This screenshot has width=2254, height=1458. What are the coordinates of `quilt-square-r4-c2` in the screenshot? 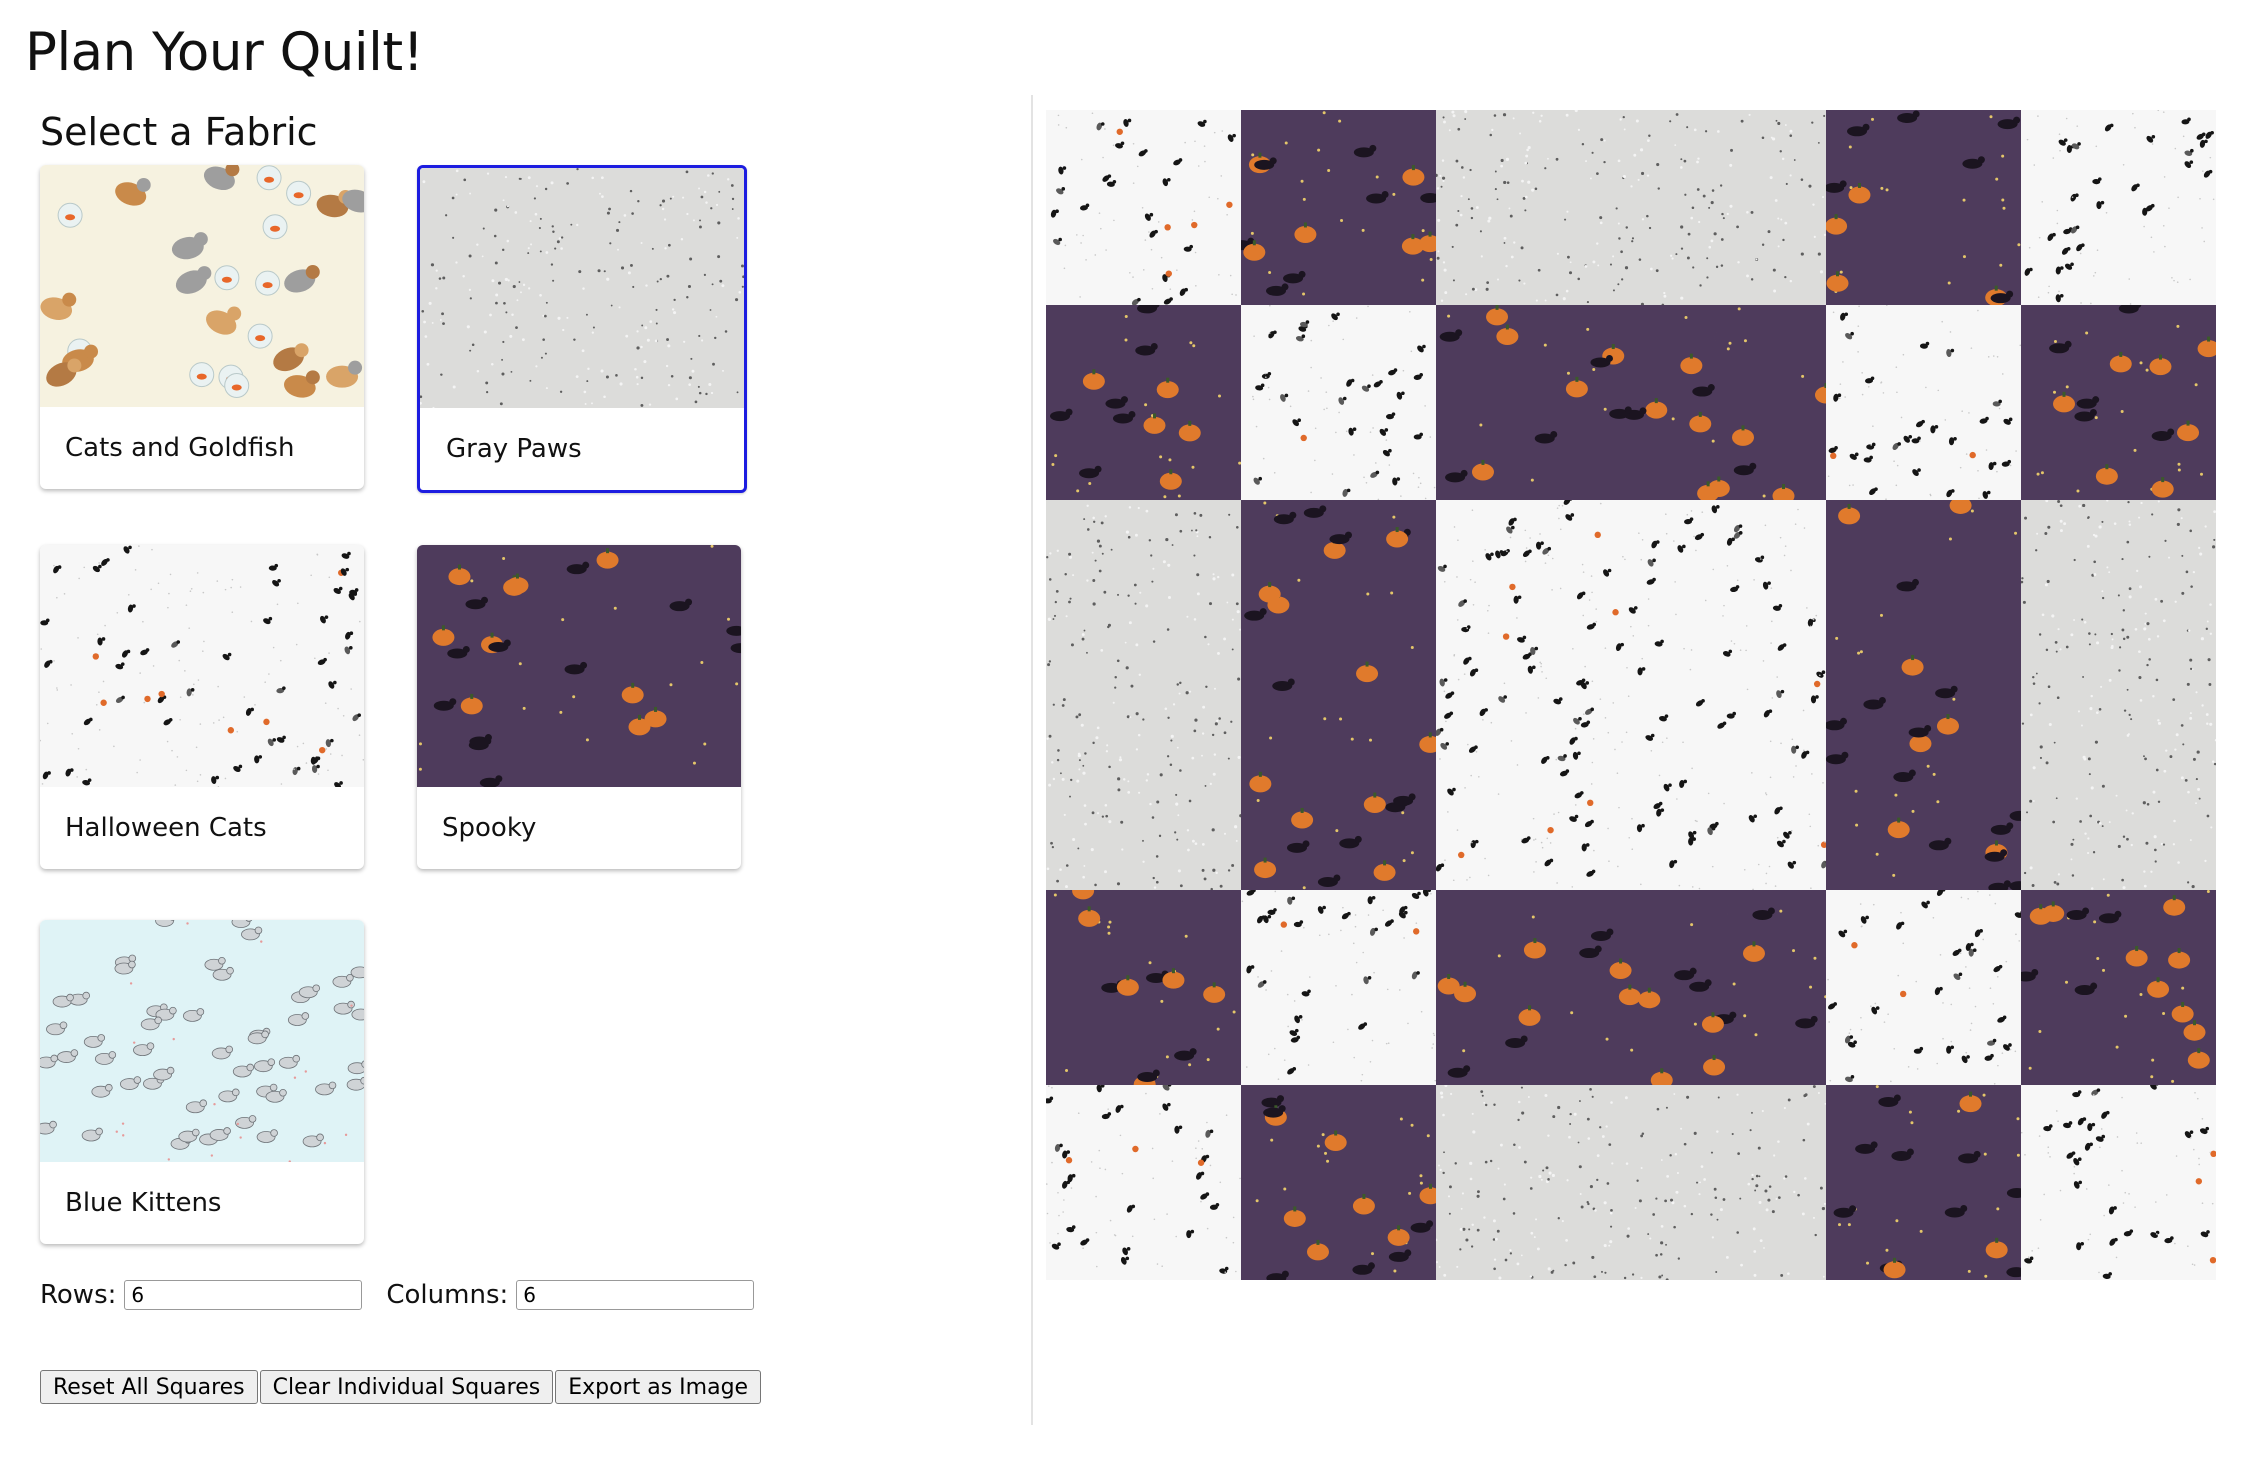 It's located at (1338, 987).